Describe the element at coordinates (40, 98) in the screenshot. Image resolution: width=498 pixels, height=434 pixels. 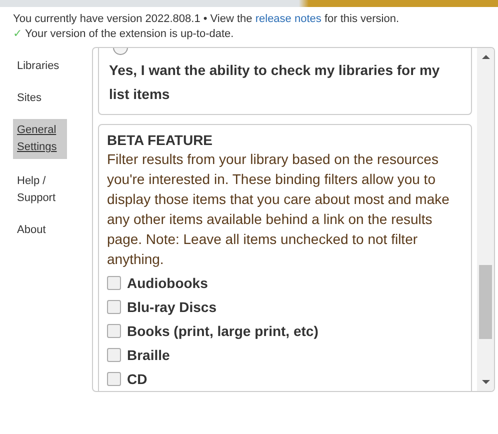
I see `sidebar-item: Sites` at that location.